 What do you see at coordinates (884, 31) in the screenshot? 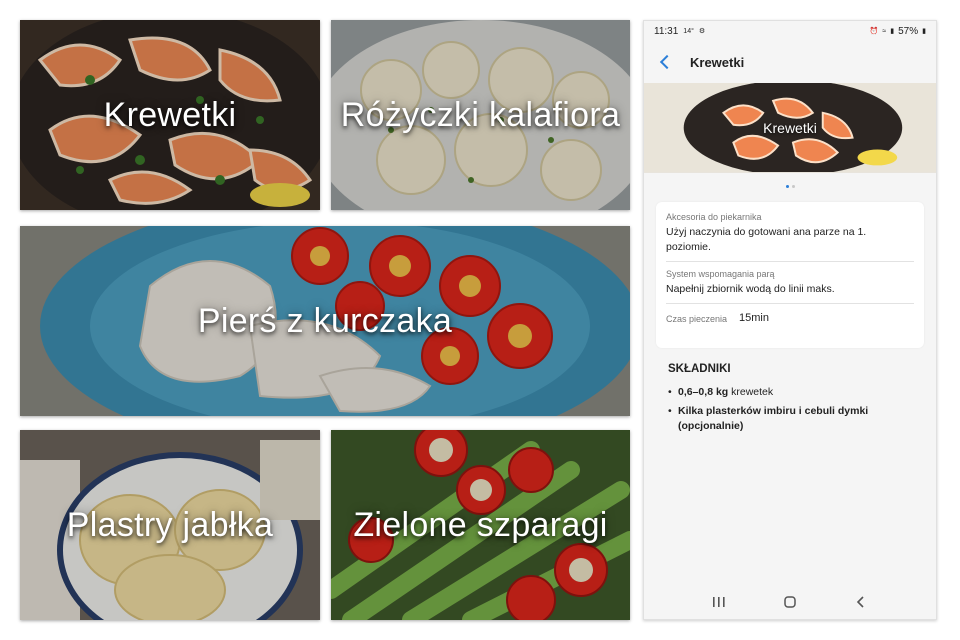
I see `wifi-icon: ≈` at bounding box center [884, 31].